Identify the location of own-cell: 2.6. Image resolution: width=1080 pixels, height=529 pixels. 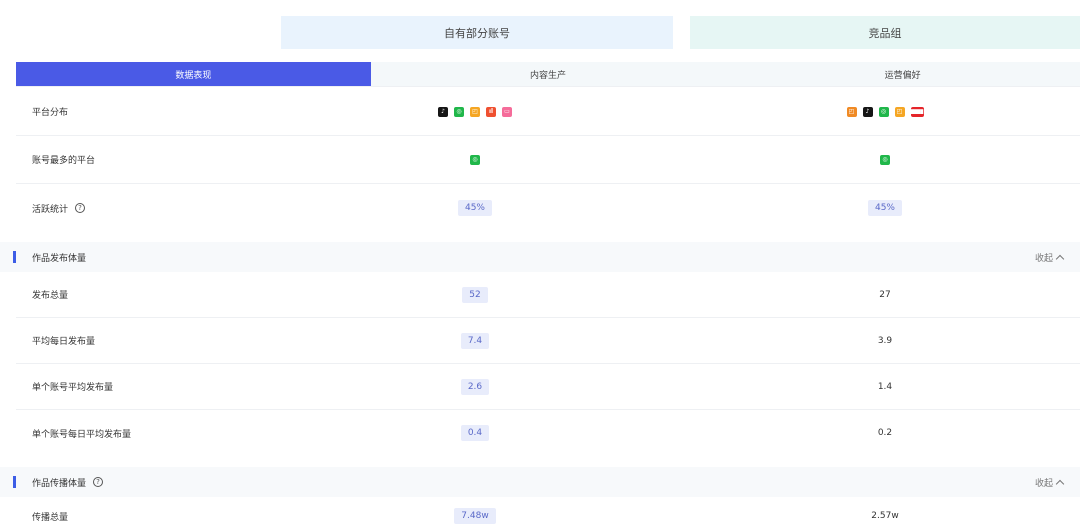
(475, 386).